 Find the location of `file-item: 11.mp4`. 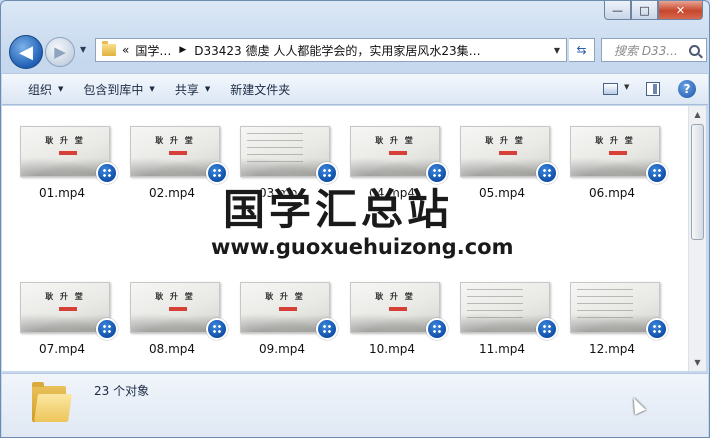

file-item: 11.mp4 is located at coordinates (505, 326).